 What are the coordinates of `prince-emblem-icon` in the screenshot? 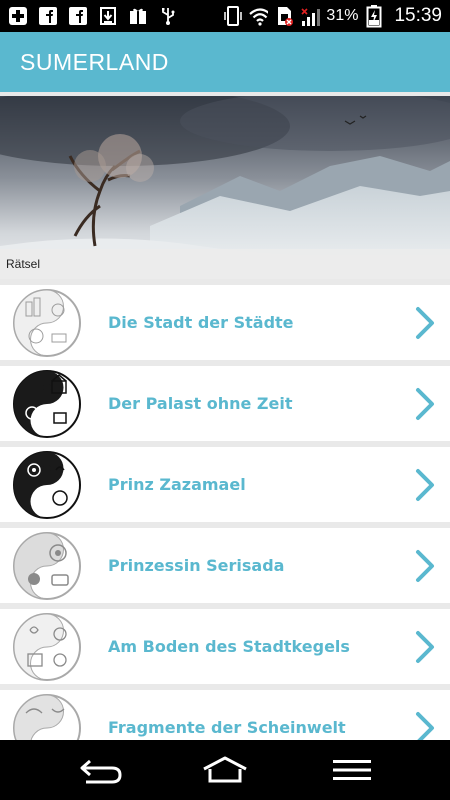 It's located at (47, 485).